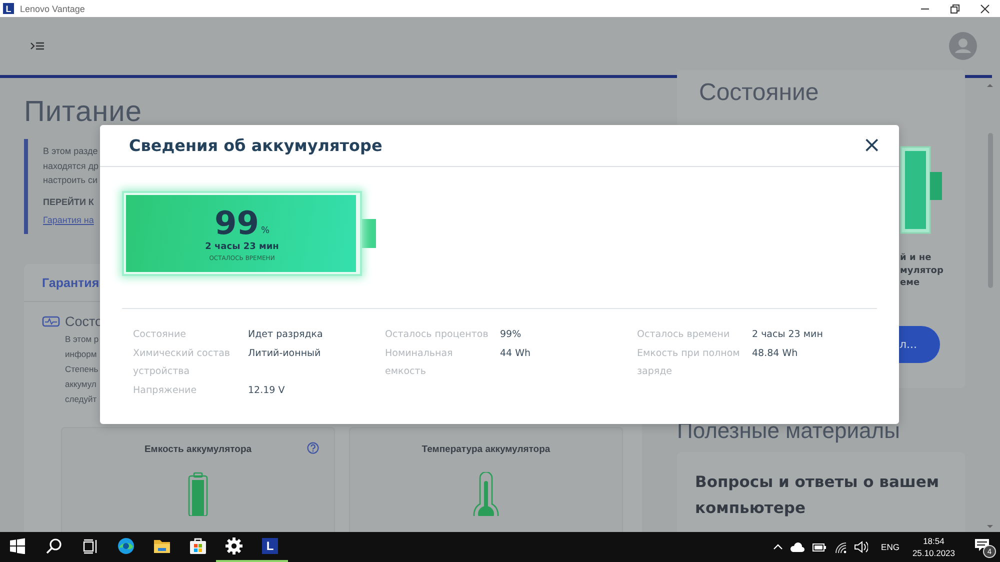  Describe the element at coordinates (910, 283) in the screenshot. I see `status-text: еме` at that location.